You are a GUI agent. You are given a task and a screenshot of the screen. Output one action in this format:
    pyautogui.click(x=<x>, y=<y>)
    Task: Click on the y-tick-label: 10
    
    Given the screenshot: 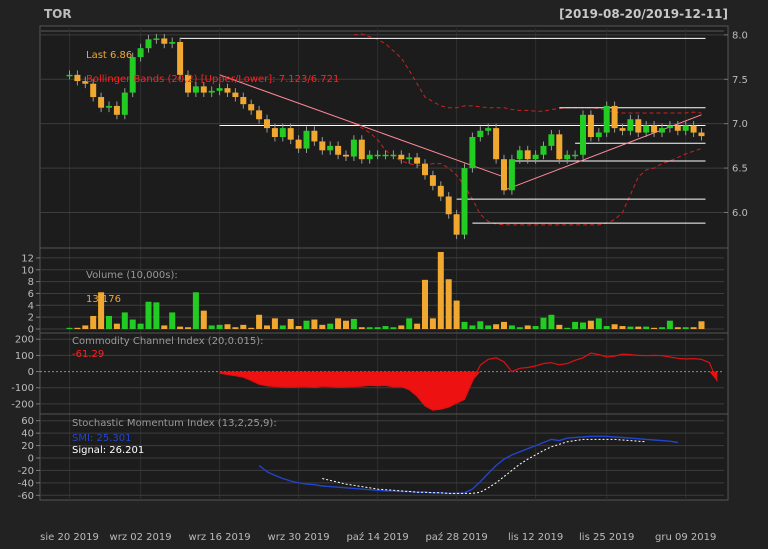 What is the action you would take?
    pyautogui.click(x=27, y=270)
    